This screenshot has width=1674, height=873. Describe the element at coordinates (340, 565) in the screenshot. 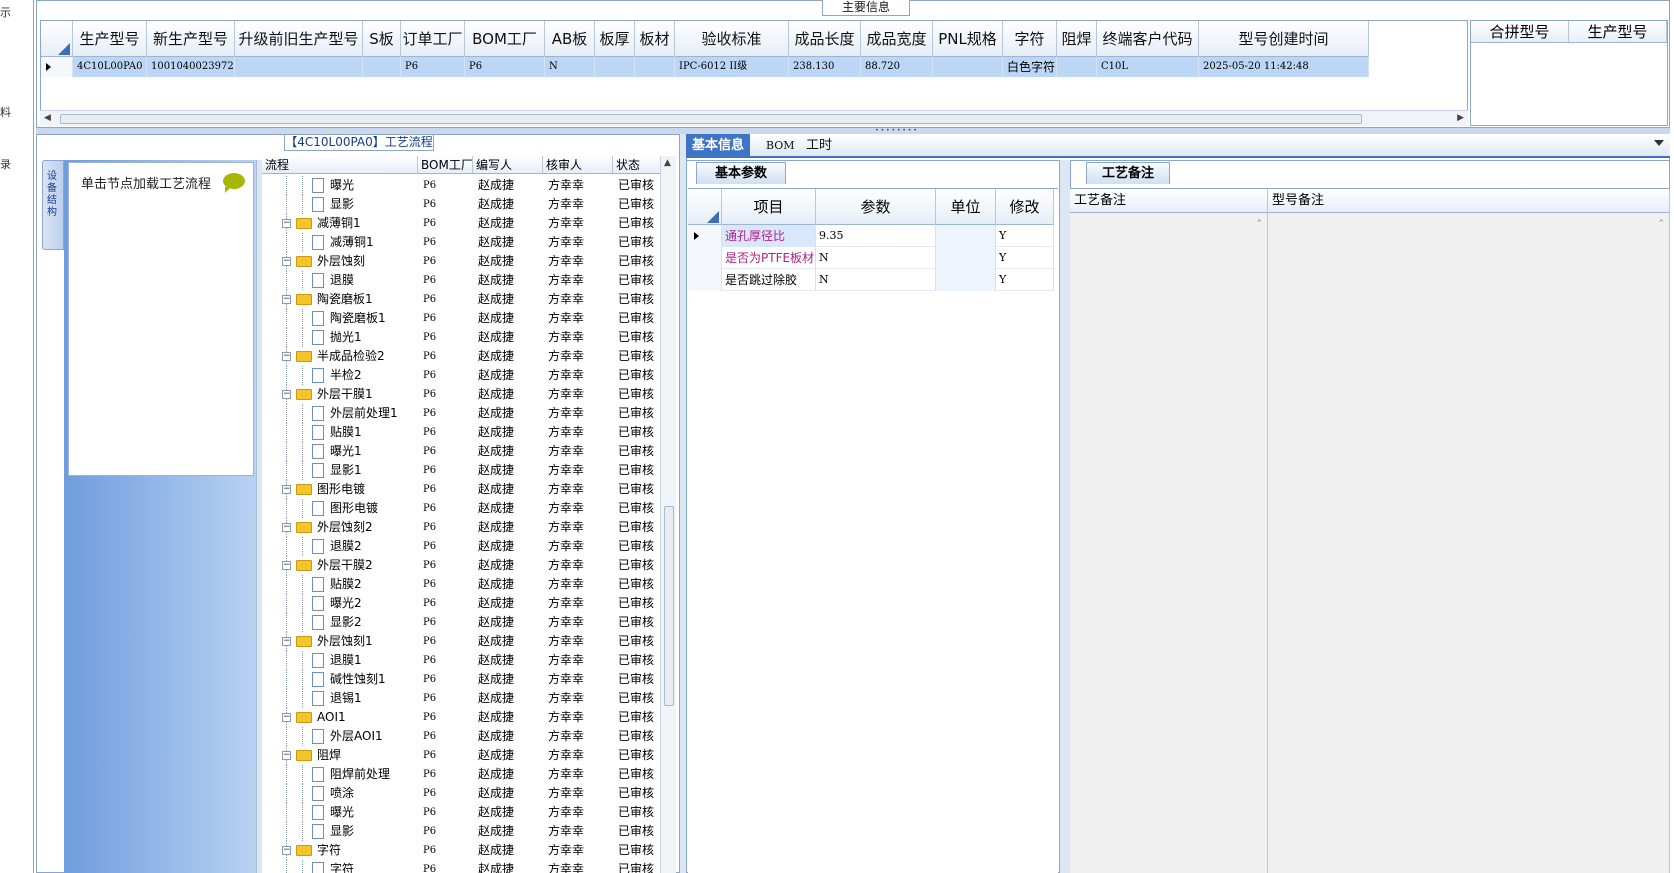

I see `tree-node: − 外层干膜2` at that location.